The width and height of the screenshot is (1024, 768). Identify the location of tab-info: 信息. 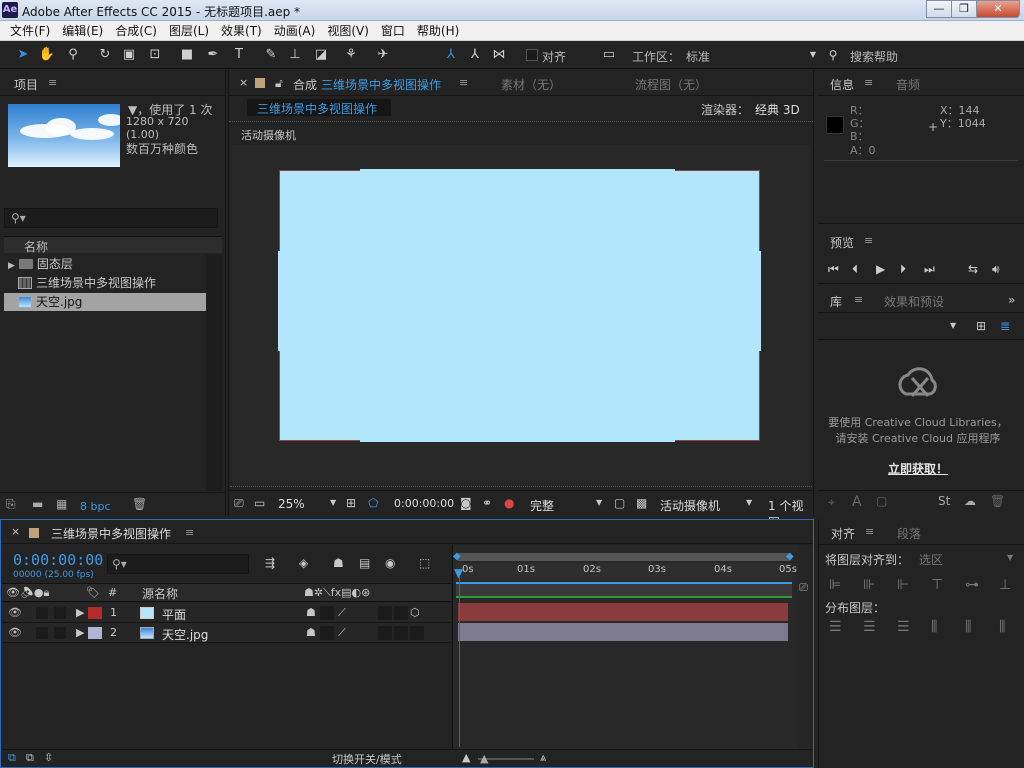
(842, 84).